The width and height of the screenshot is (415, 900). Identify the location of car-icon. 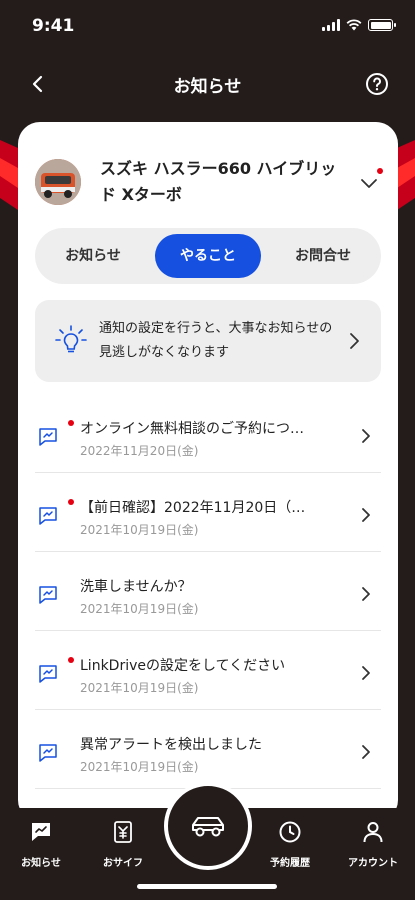
(208, 827).